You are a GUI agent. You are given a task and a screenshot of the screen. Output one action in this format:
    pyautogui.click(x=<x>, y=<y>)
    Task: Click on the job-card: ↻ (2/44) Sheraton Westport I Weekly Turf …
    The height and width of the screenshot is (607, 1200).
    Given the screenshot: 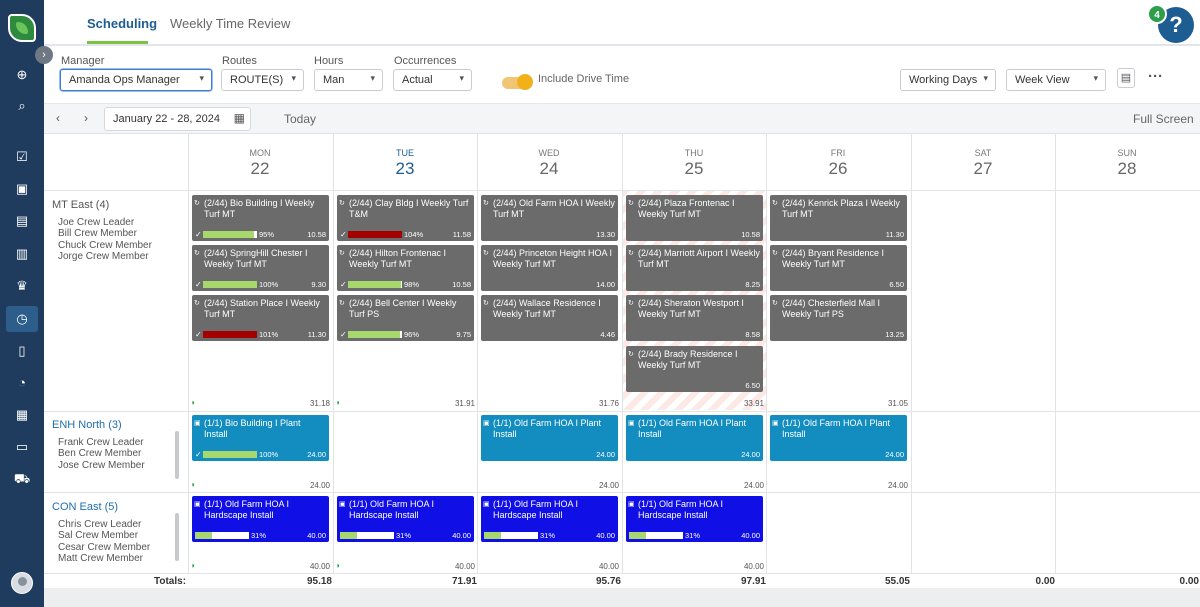 What is the action you would take?
    pyautogui.click(x=694, y=318)
    